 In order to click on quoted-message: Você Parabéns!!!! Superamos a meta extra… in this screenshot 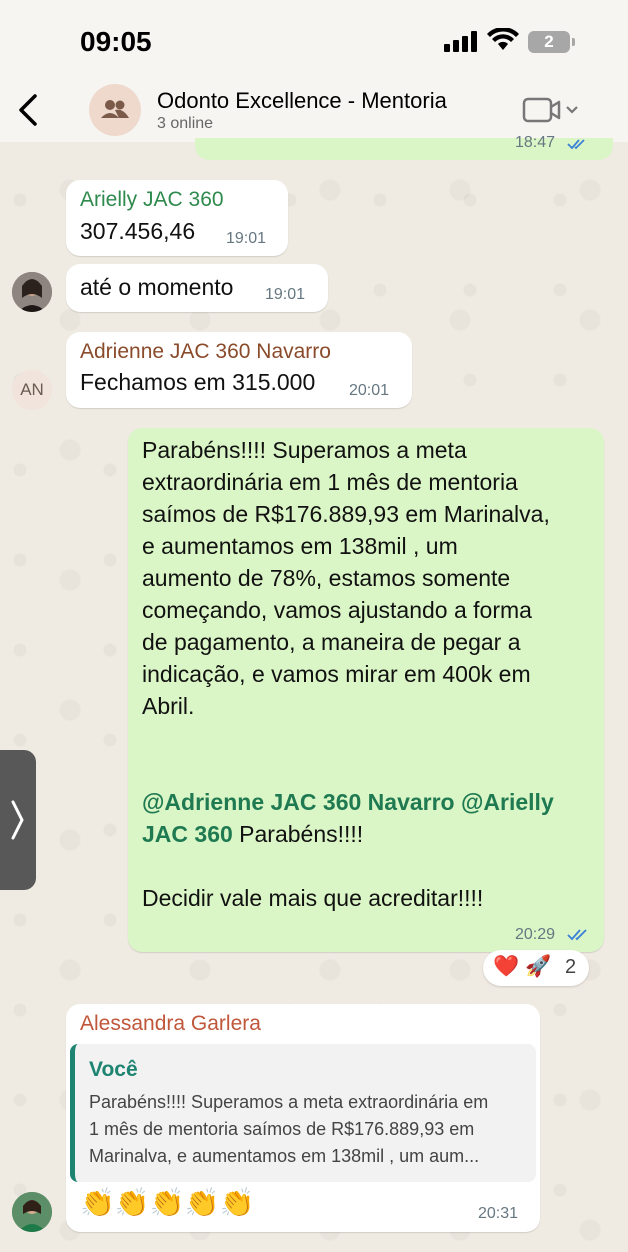, I will do `click(303, 1113)`.